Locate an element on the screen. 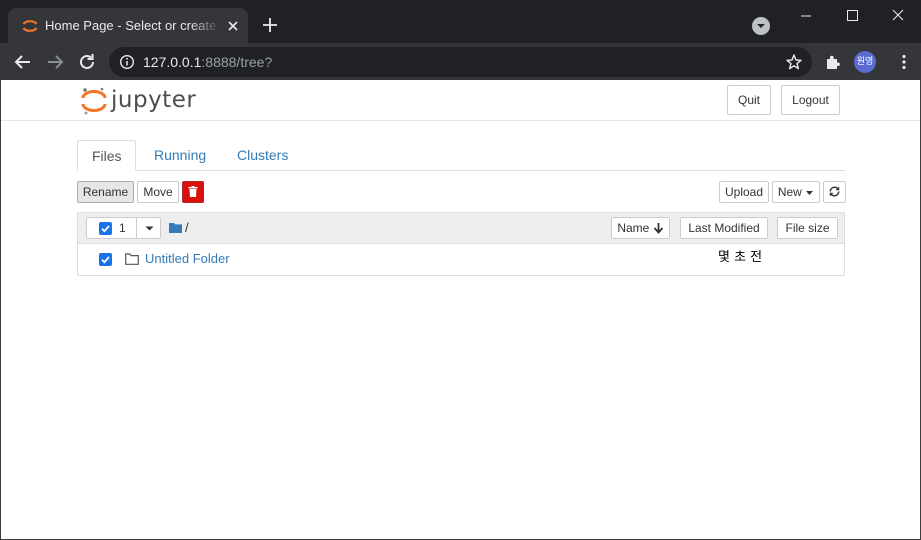 The width and height of the screenshot is (921, 540). arrow-down-icon is located at coordinates (658, 228).